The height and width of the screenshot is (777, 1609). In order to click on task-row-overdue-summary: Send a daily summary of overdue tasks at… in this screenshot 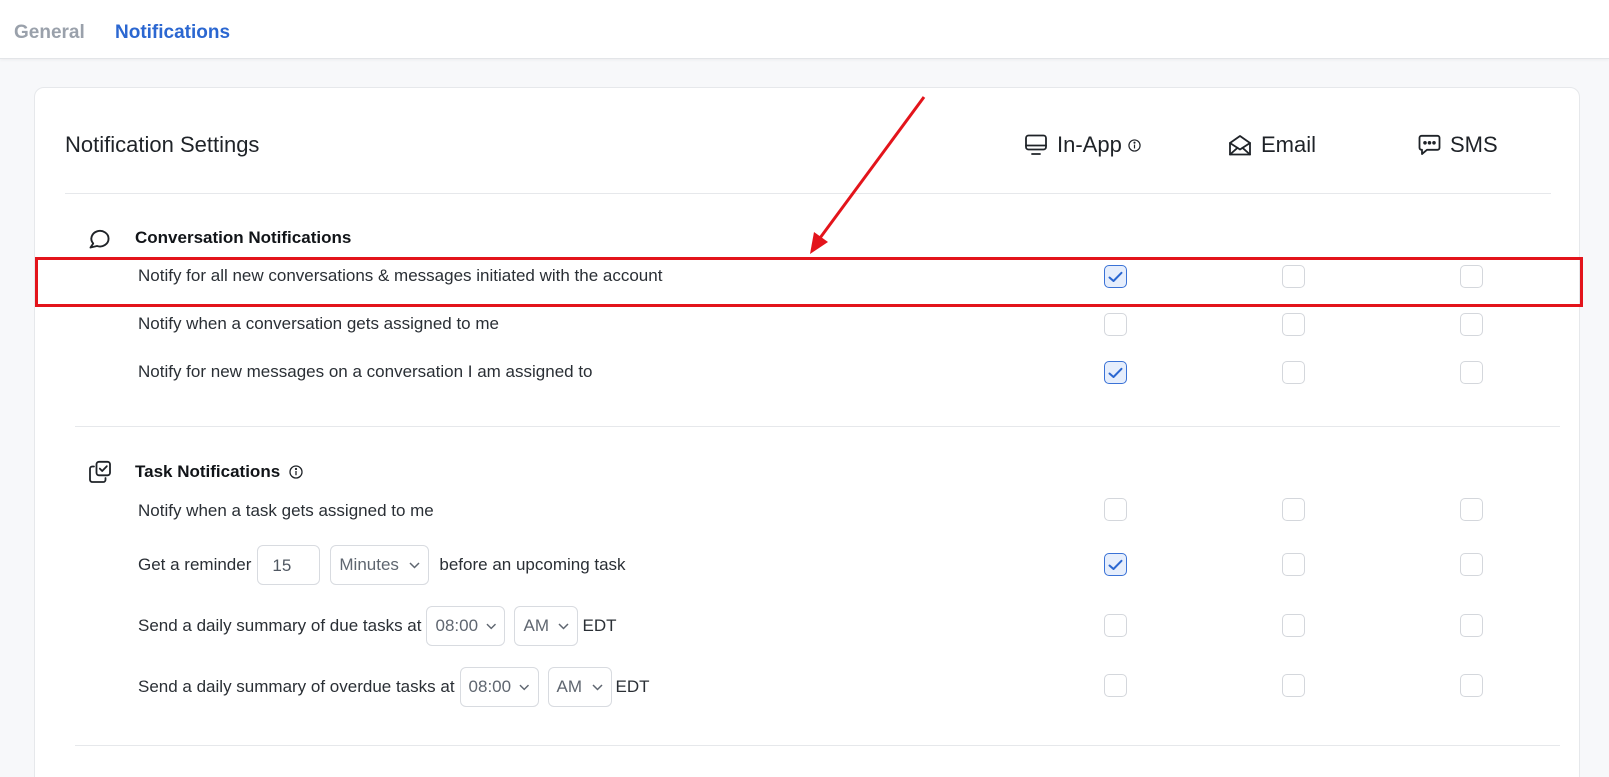, I will do `click(394, 687)`.